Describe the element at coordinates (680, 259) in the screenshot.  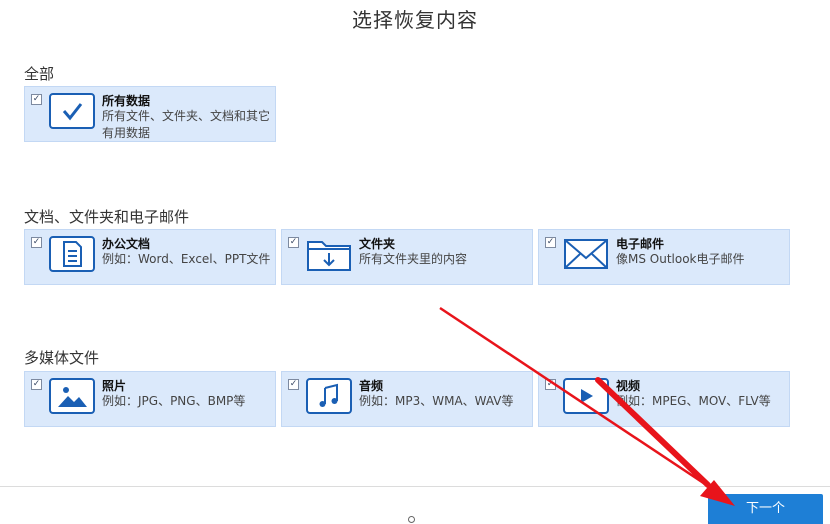
I see `option-desc: 像MS Outlook电子邮件` at that location.